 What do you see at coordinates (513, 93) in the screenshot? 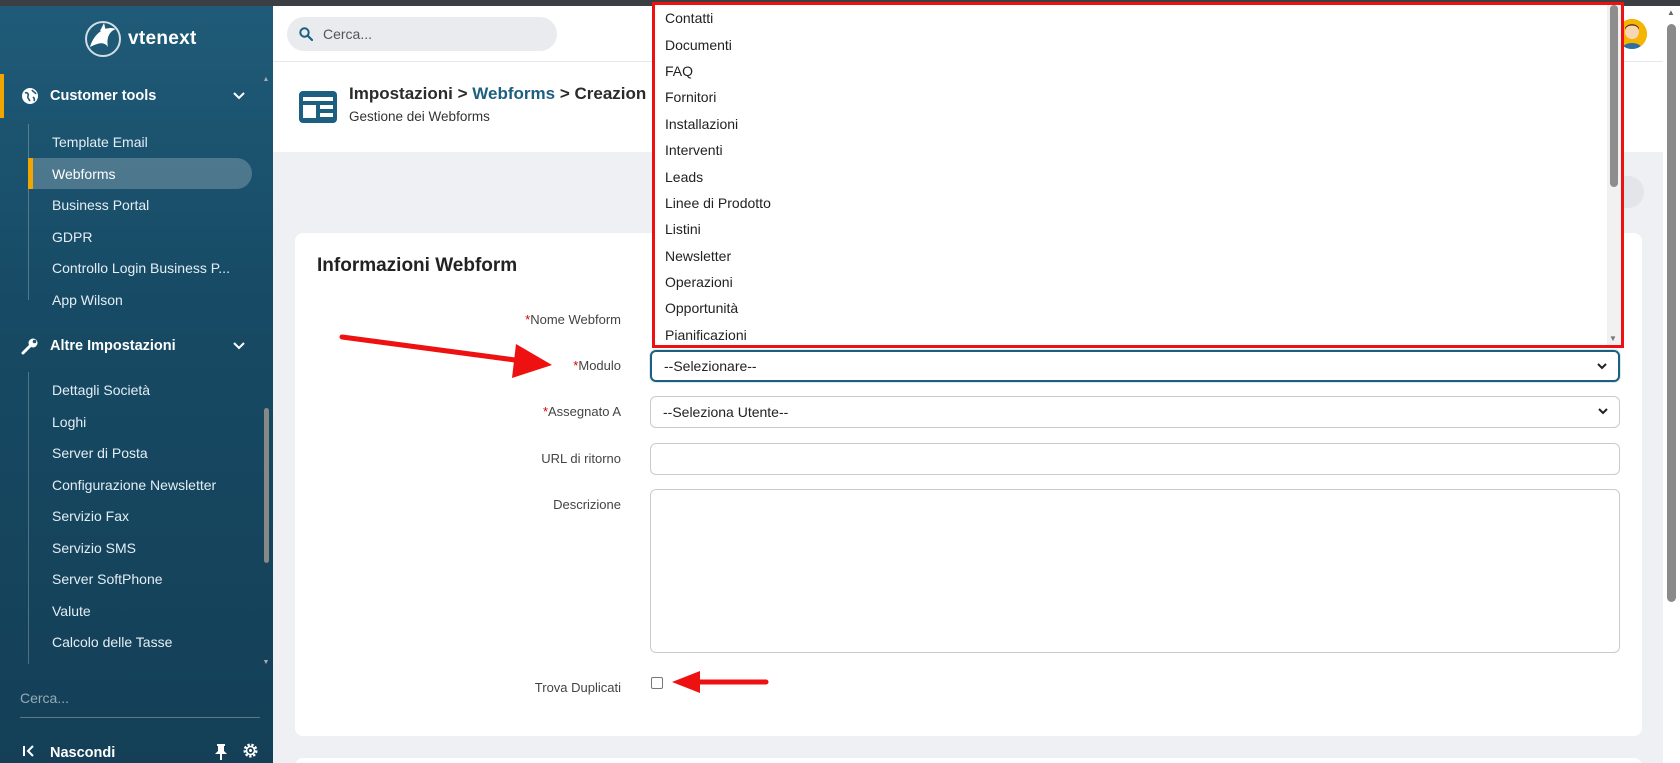
I see `breadcrumb-webforms: Webforms` at bounding box center [513, 93].